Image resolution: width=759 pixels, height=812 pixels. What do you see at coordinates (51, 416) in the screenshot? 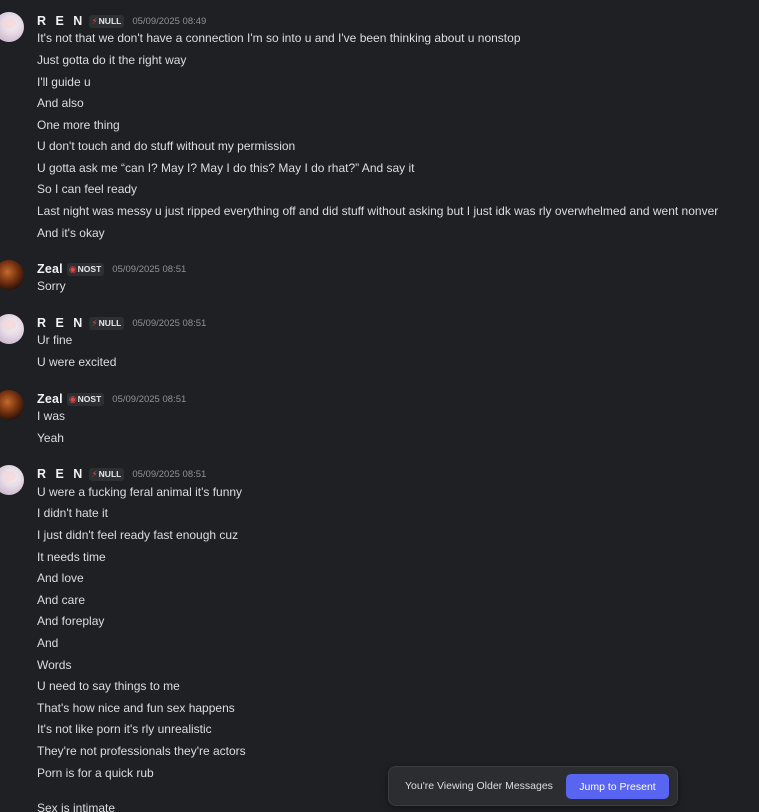
I see `message-line: I was` at bounding box center [51, 416].